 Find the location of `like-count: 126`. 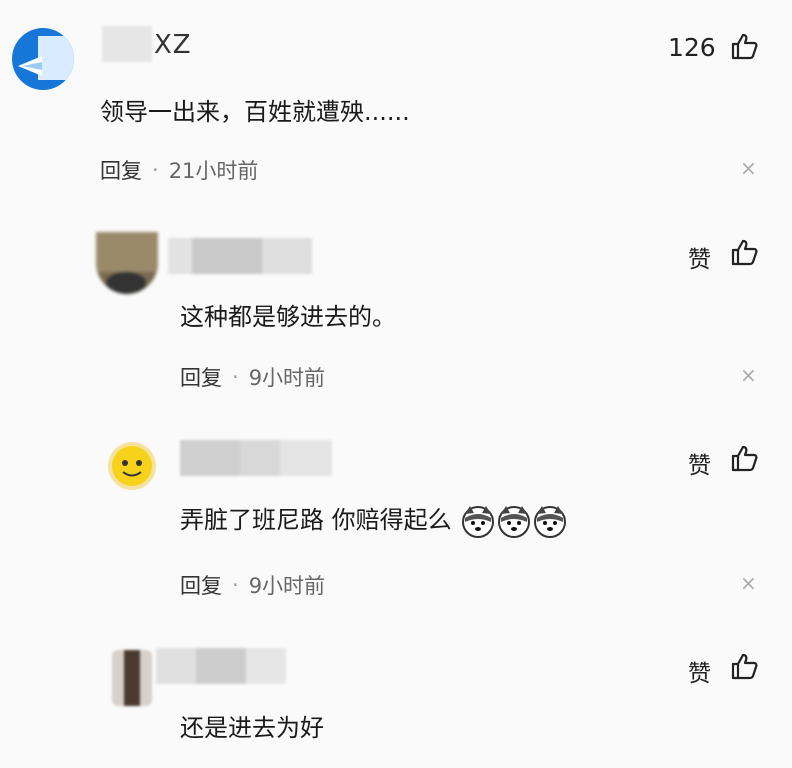

like-count: 126 is located at coordinates (692, 47).